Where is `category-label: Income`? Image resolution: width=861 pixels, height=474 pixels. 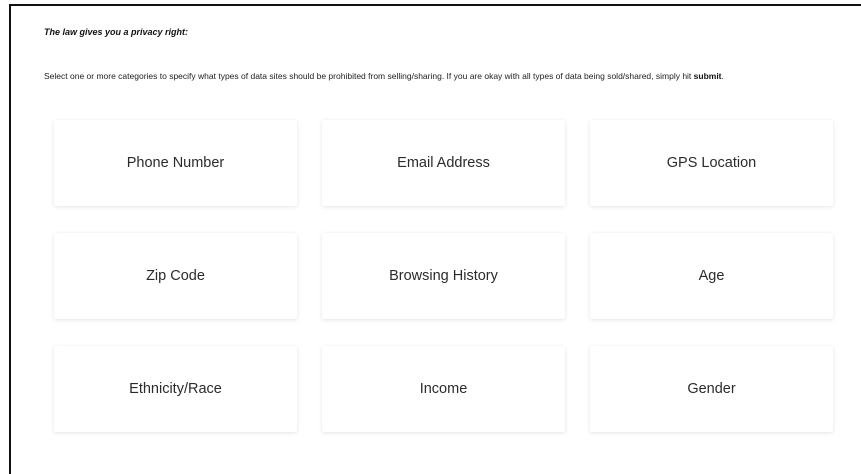
category-label: Income is located at coordinates (443, 389).